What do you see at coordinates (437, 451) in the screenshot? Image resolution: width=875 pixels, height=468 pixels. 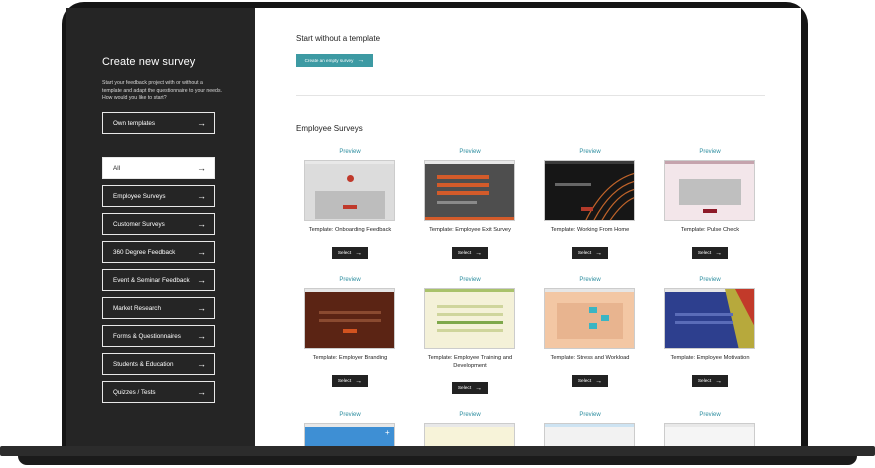 I see `laptop-base-top` at bounding box center [437, 451].